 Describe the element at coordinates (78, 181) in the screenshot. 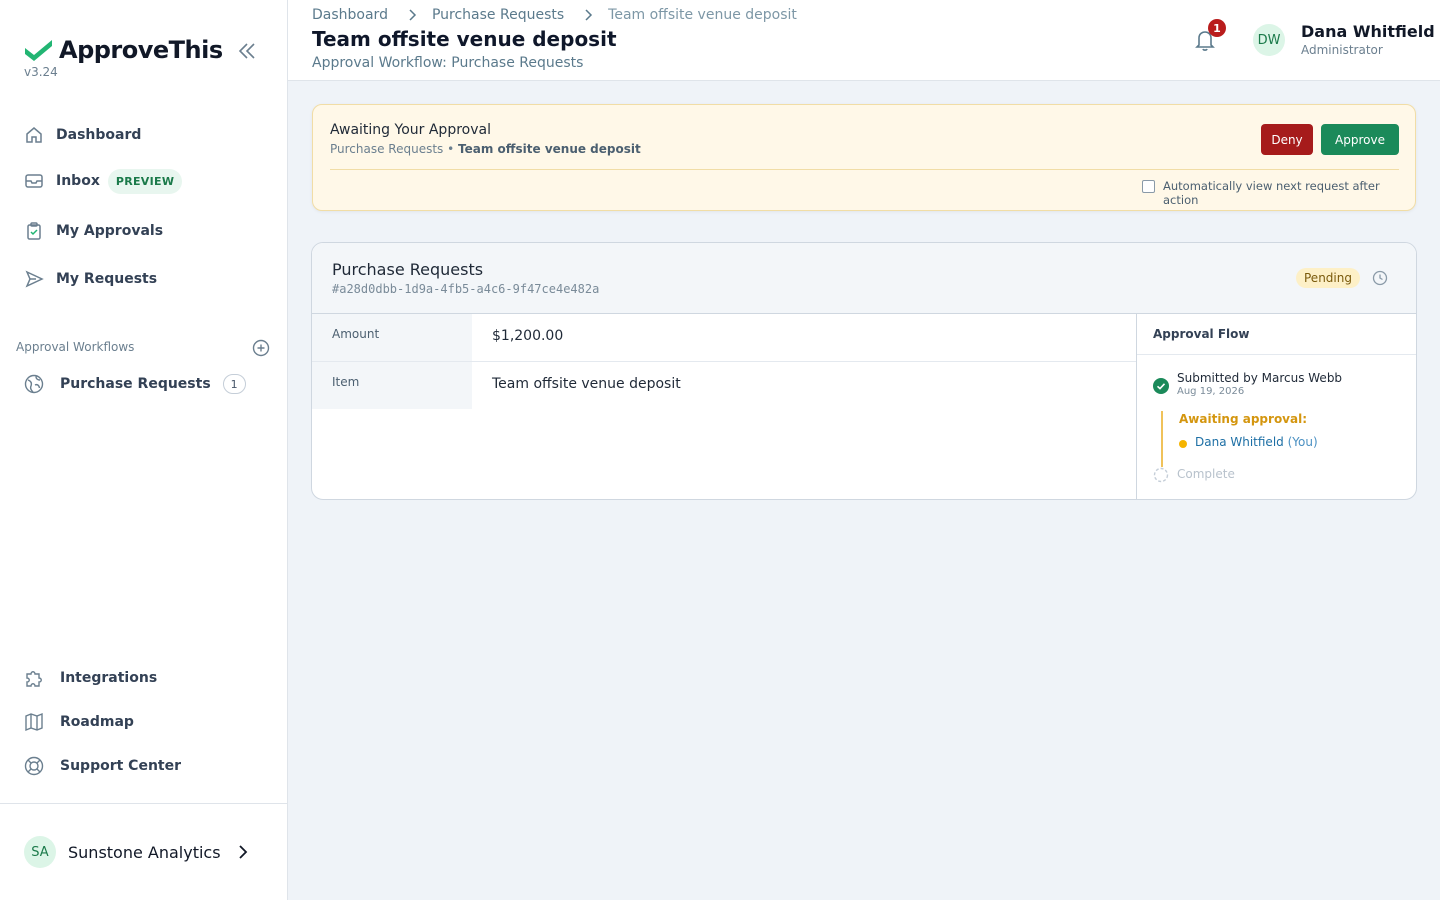

I see `sidebar-item-label: Inbox` at that location.